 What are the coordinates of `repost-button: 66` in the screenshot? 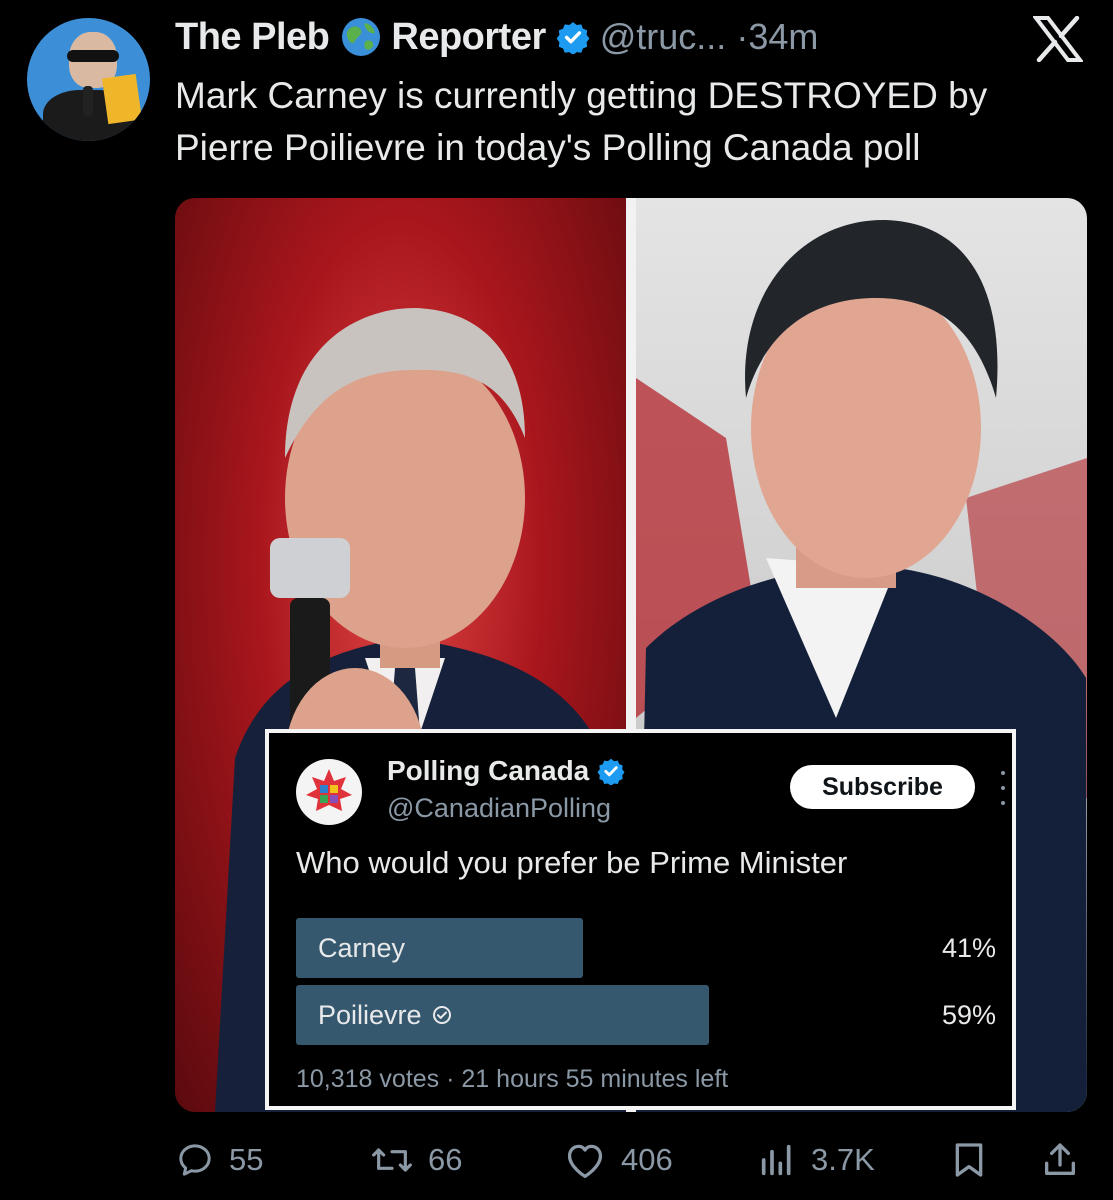 It's located at (416, 1160).